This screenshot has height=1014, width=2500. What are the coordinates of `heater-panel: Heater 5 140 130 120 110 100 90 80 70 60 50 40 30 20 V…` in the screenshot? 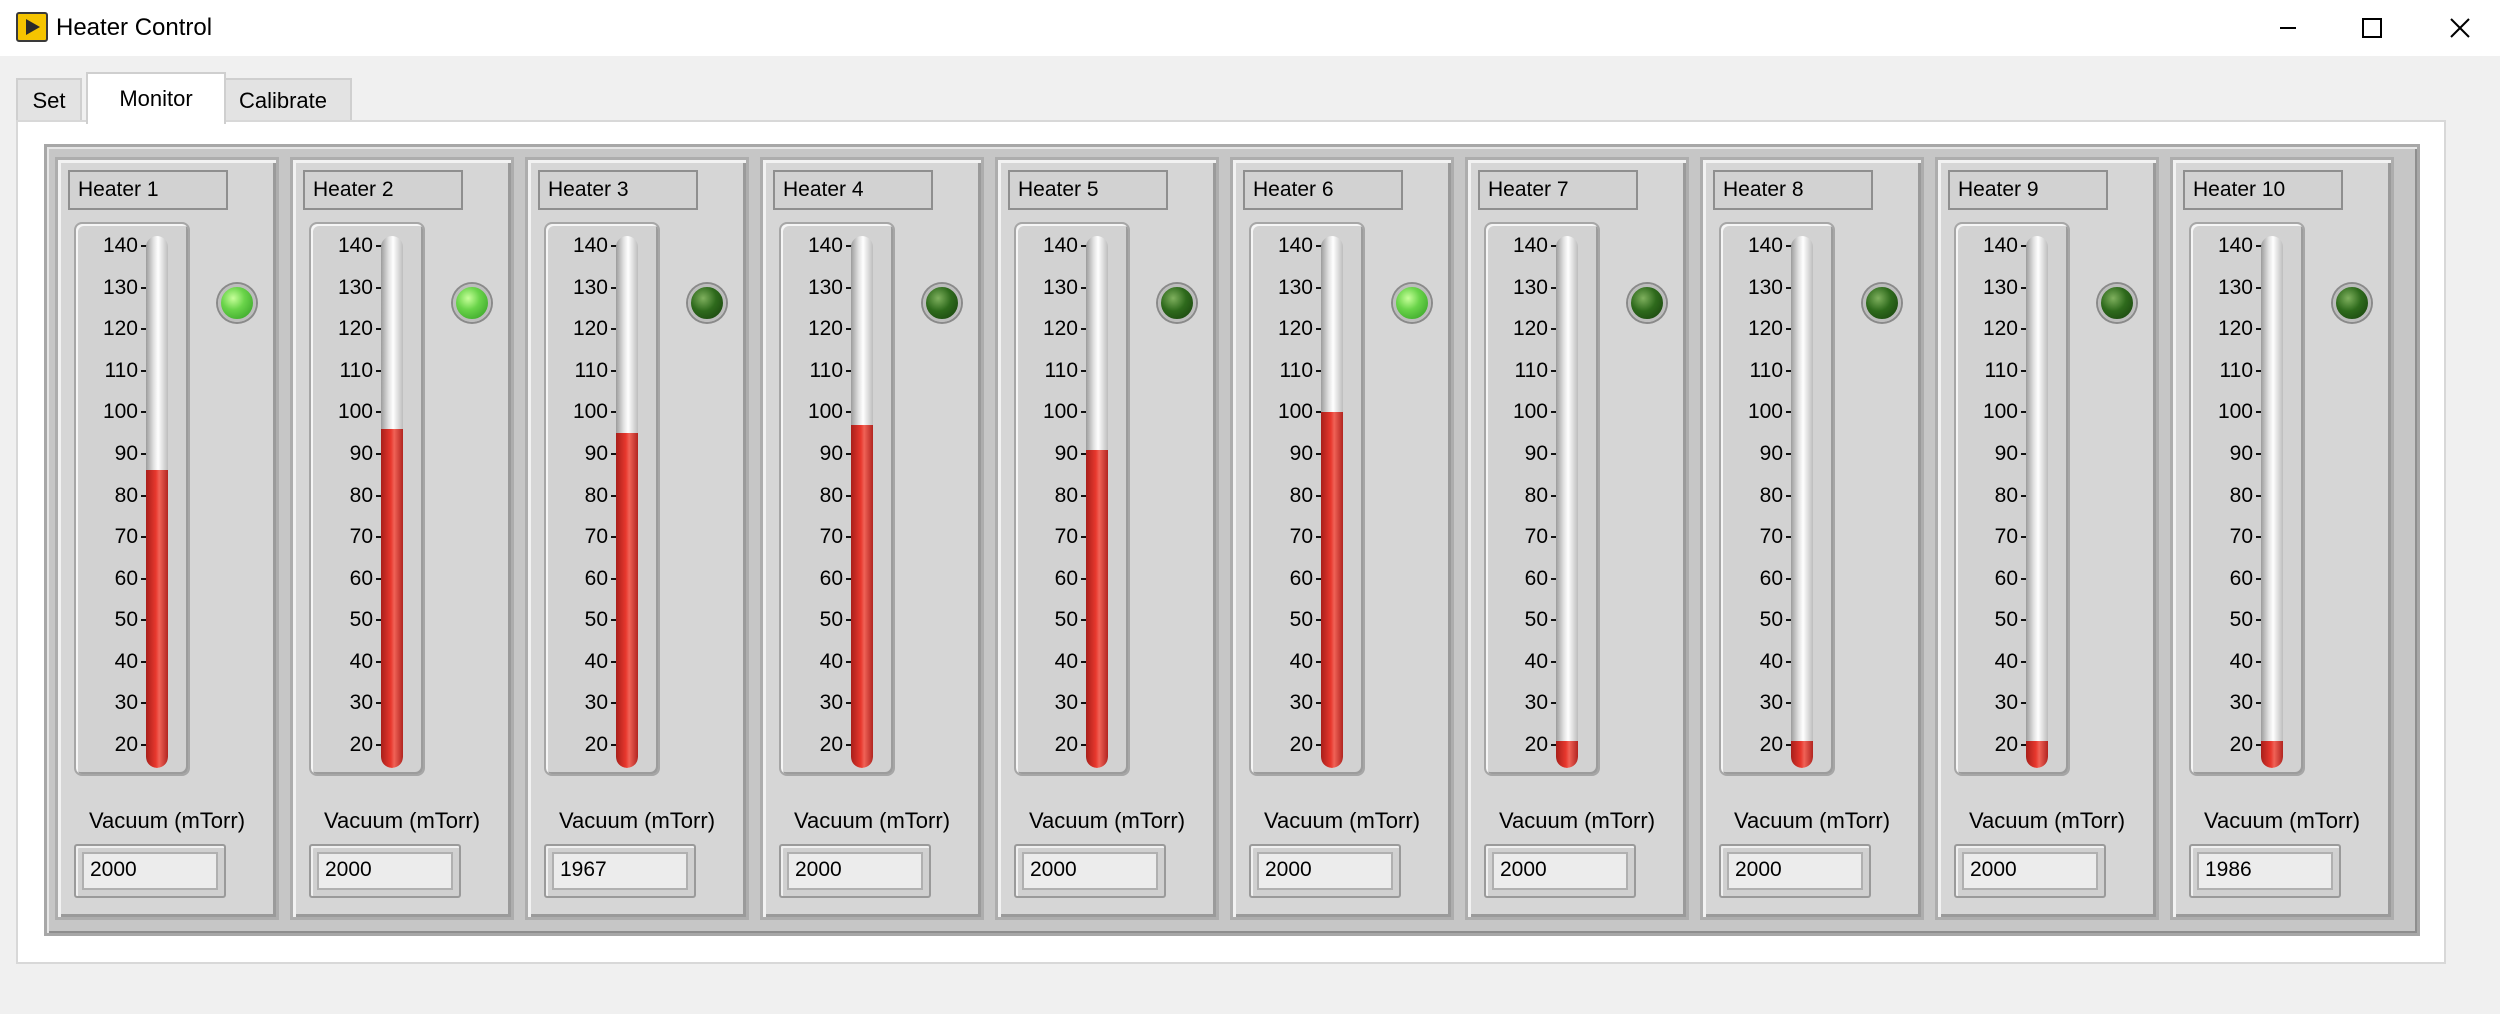 It's located at (1107, 538).